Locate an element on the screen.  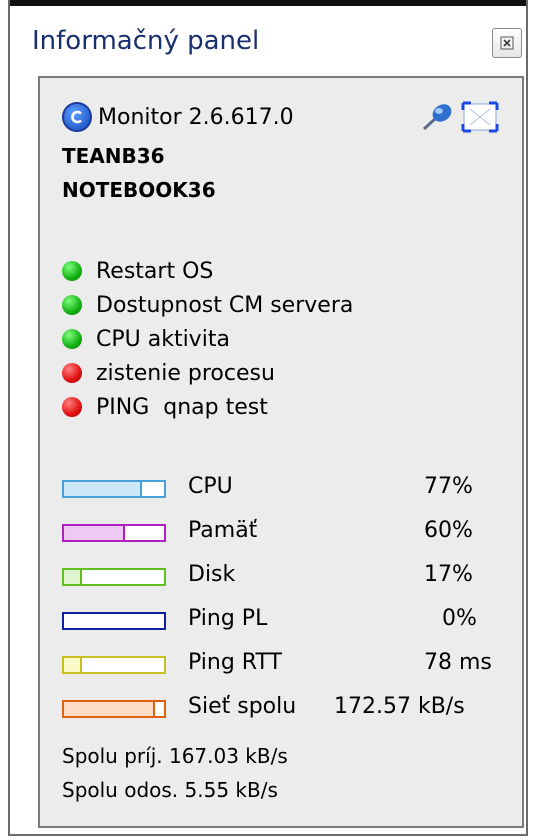
monitor-logo-icon is located at coordinates (77, 117).